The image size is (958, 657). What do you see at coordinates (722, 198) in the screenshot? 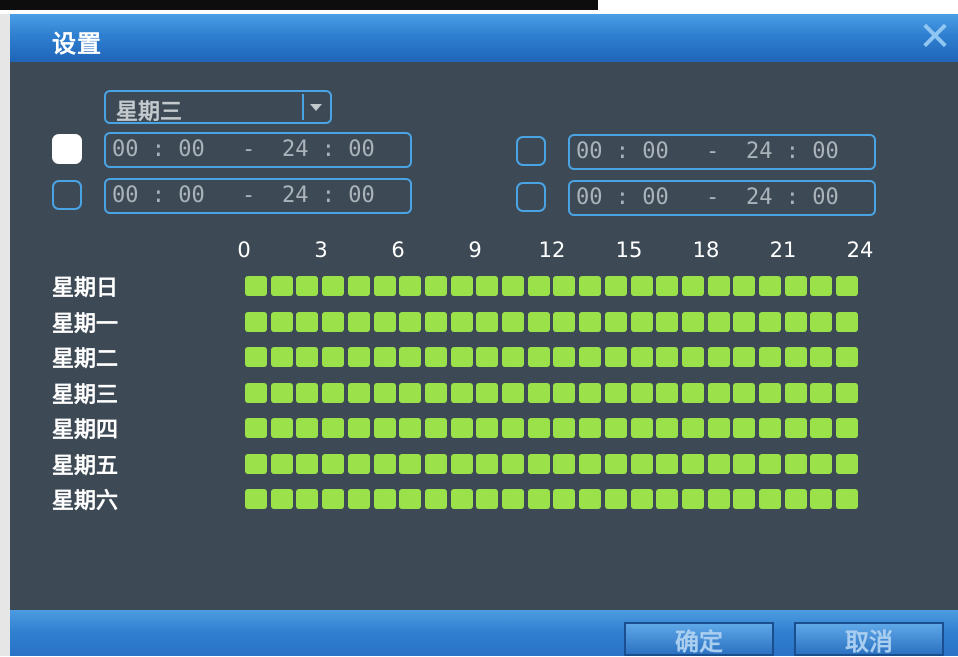
I see `period-4-time-field: 00 : 00 - 24 : 00` at bounding box center [722, 198].